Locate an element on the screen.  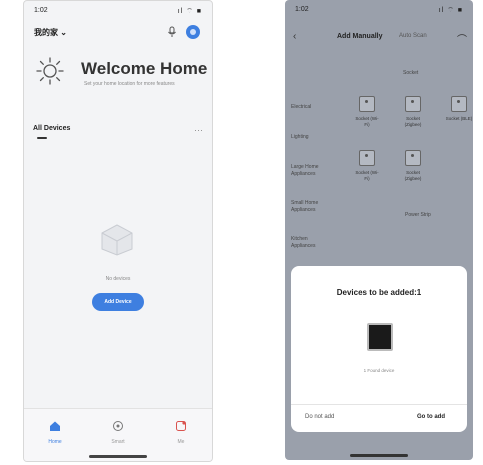
tab-me: Me is located at coordinates (181, 433).